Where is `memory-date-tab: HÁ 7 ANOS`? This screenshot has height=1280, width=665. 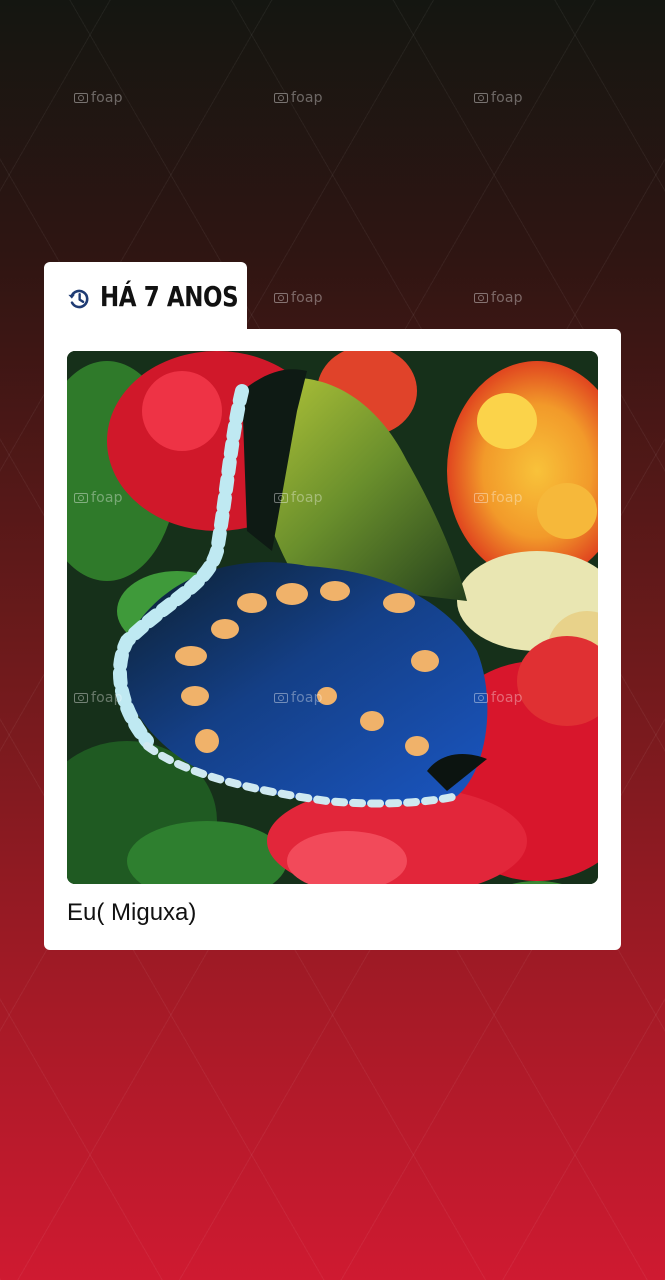
memory-date-tab: HÁ 7 ANOS is located at coordinates (145, 300).